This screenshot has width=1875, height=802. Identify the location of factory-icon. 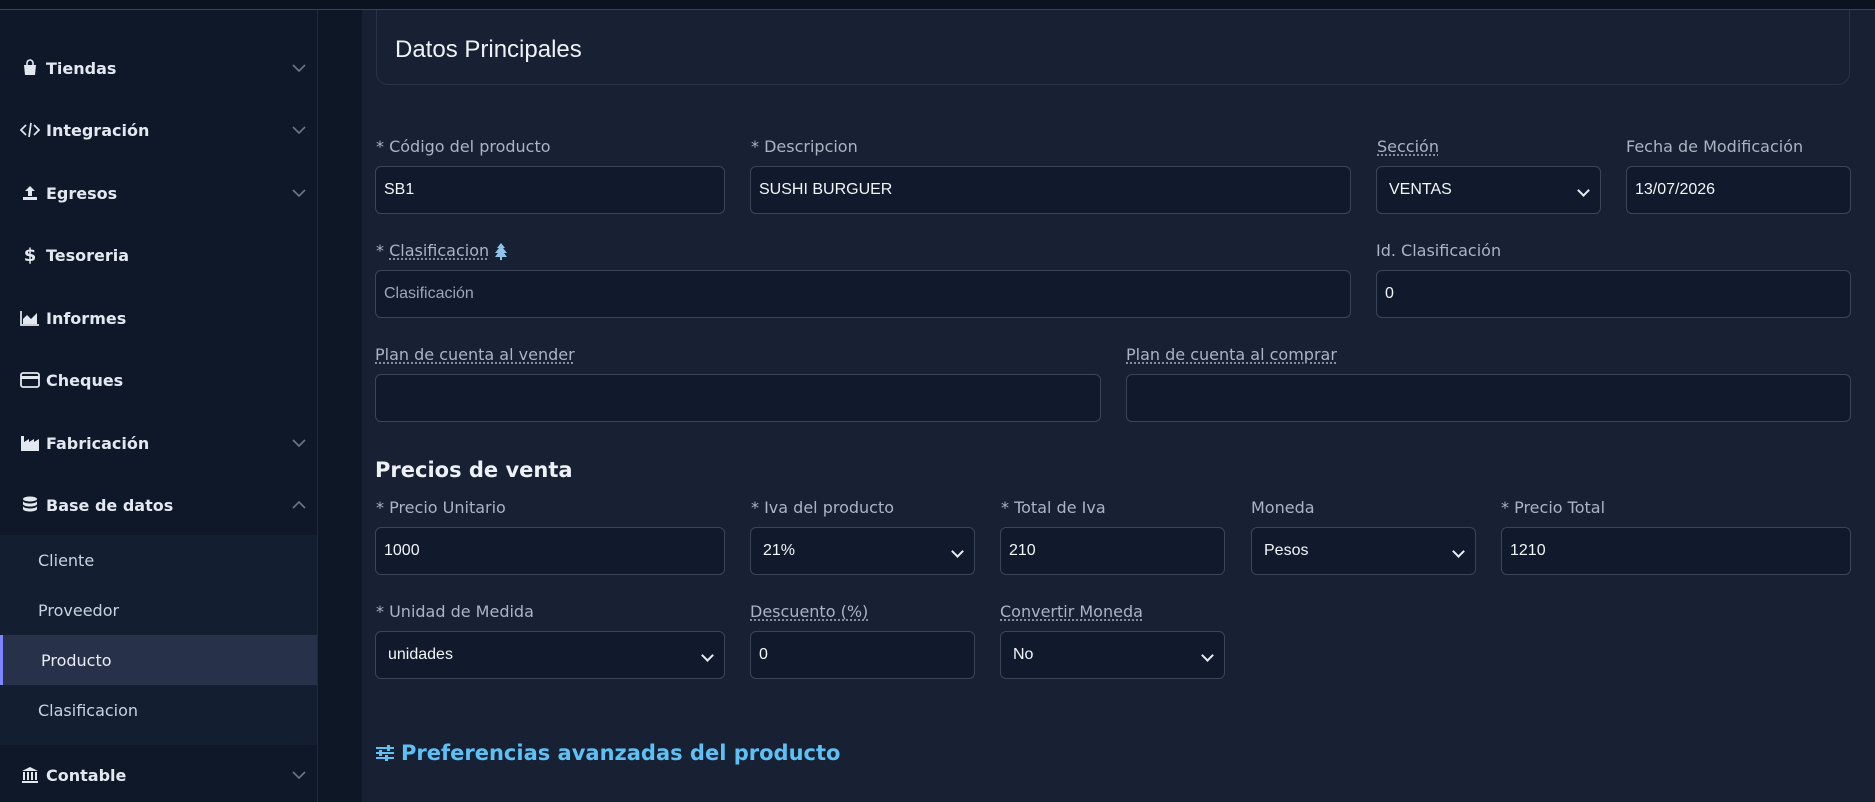
(30, 443).